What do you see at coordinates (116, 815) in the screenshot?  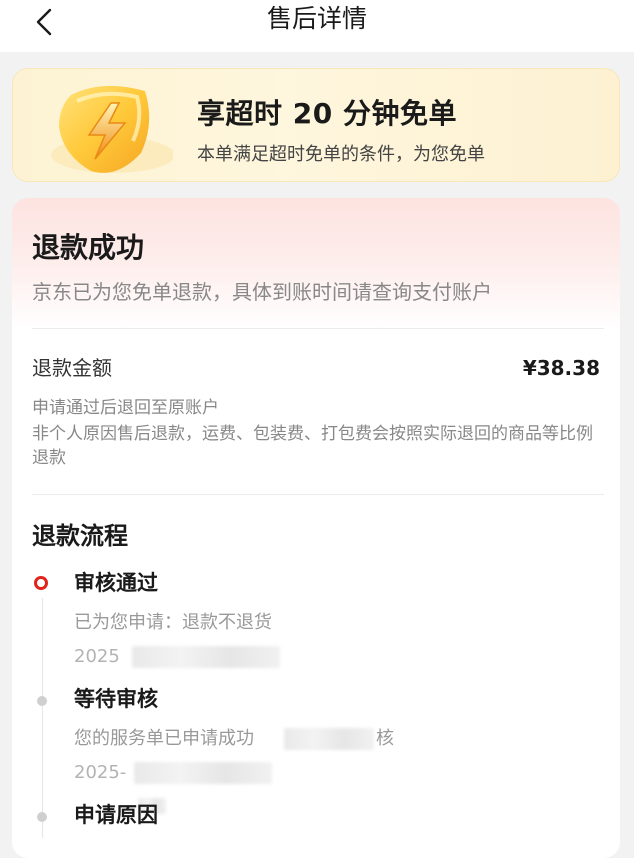 I see `step-title-reason: 申请原因` at bounding box center [116, 815].